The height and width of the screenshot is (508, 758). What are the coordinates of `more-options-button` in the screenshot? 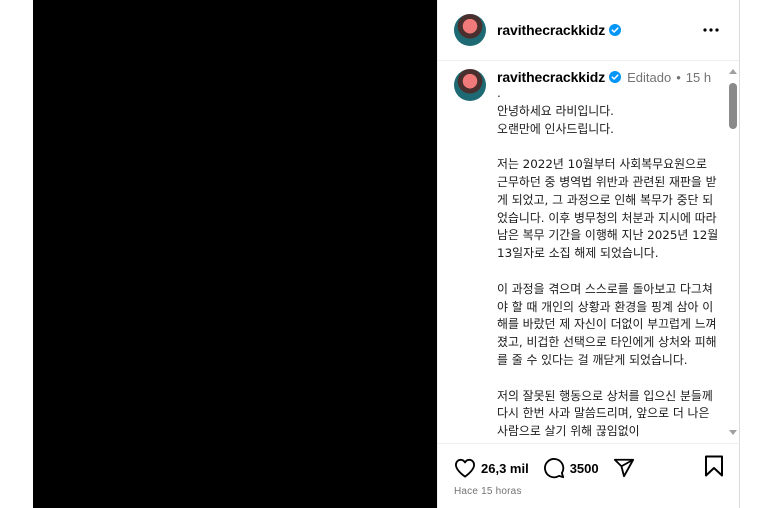 It's located at (711, 30).